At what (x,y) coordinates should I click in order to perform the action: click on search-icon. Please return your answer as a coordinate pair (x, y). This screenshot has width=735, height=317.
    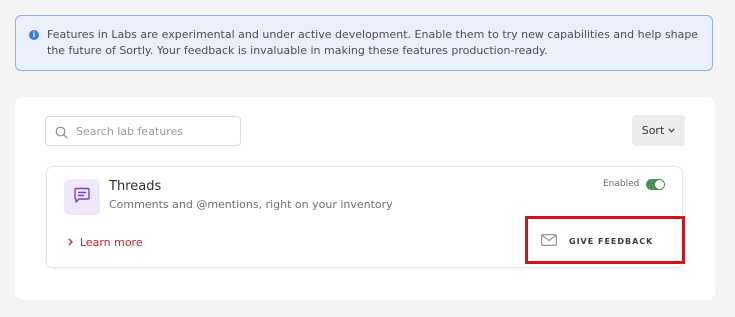
    Looking at the image, I should click on (61, 133).